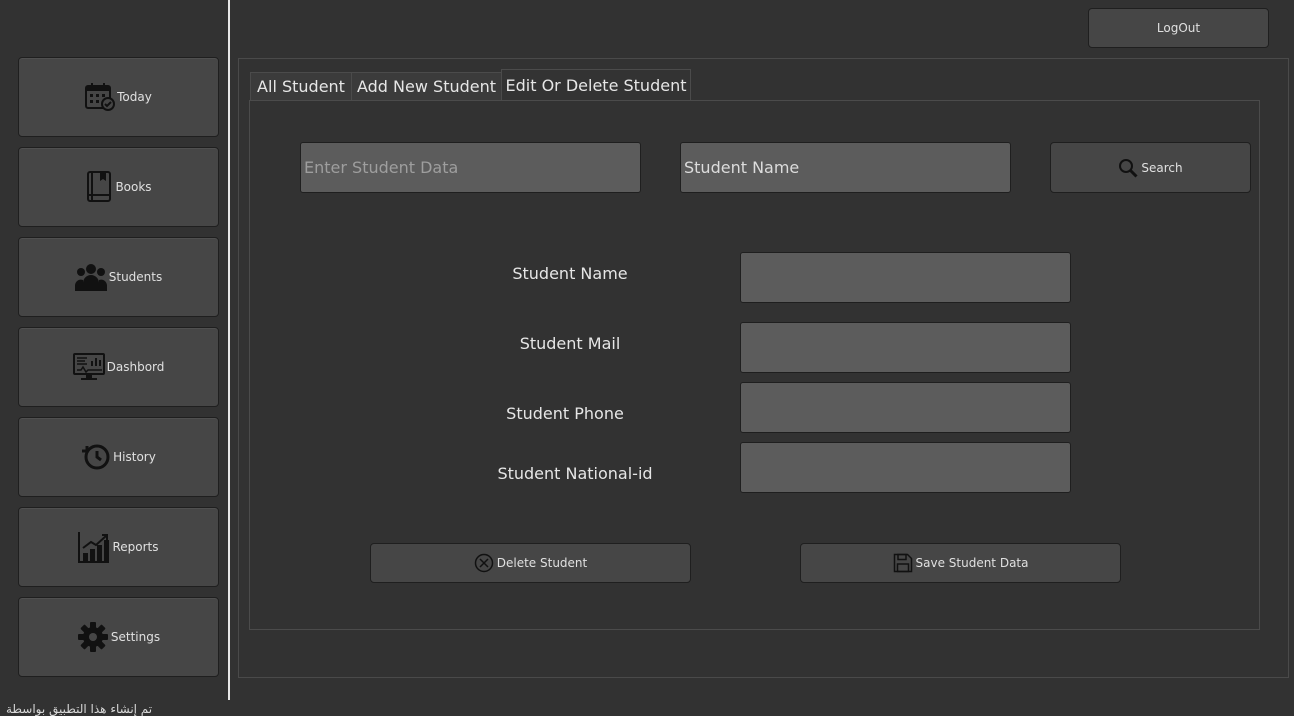 The width and height of the screenshot is (1294, 716). What do you see at coordinates (542, 563) in the screenshot?
I see `delete-student-label: Delete Student` at bounding box center [542, 563].